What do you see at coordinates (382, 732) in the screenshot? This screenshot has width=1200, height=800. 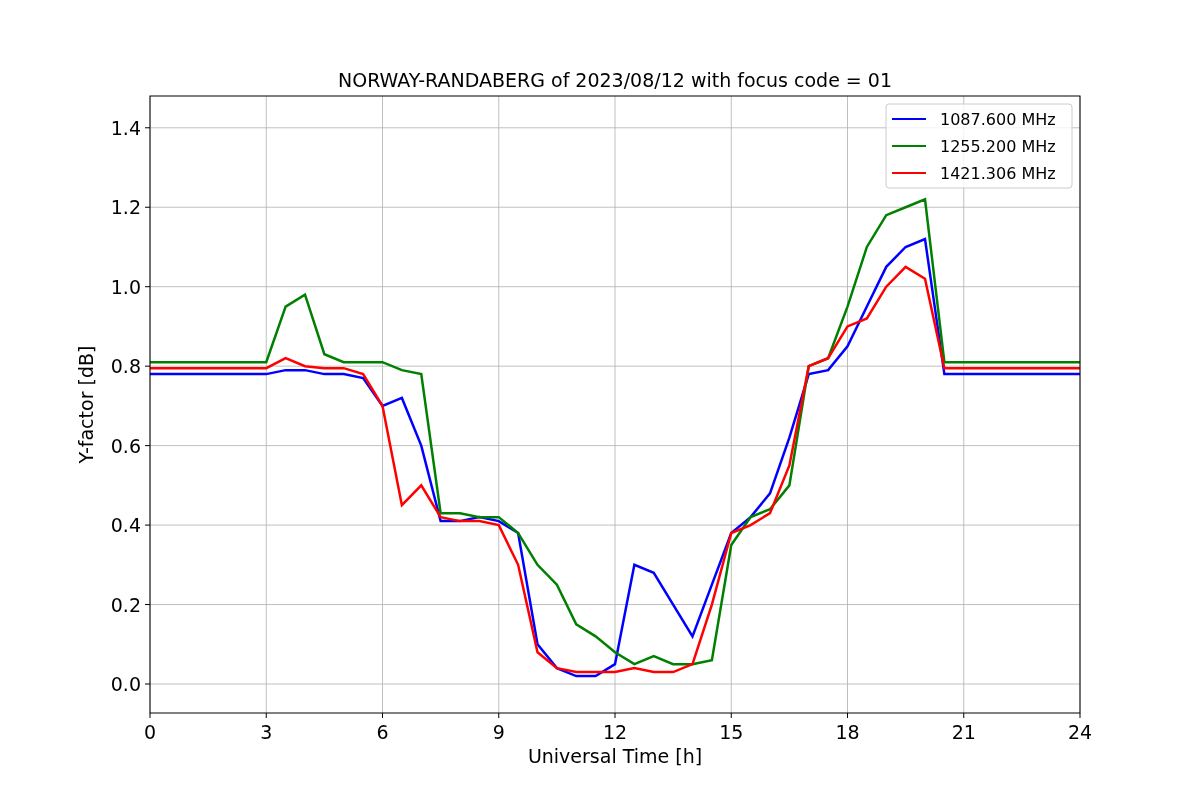 I see `x-tick-label: 6` at bounding box center [382, 732].